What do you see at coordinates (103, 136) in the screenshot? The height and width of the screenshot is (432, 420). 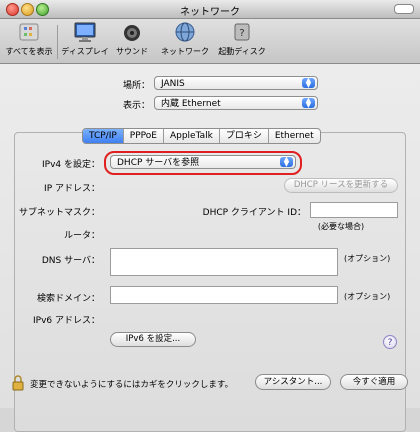 I see `tab-tcpip: TCP/IP` at bounding box center [103, 136].